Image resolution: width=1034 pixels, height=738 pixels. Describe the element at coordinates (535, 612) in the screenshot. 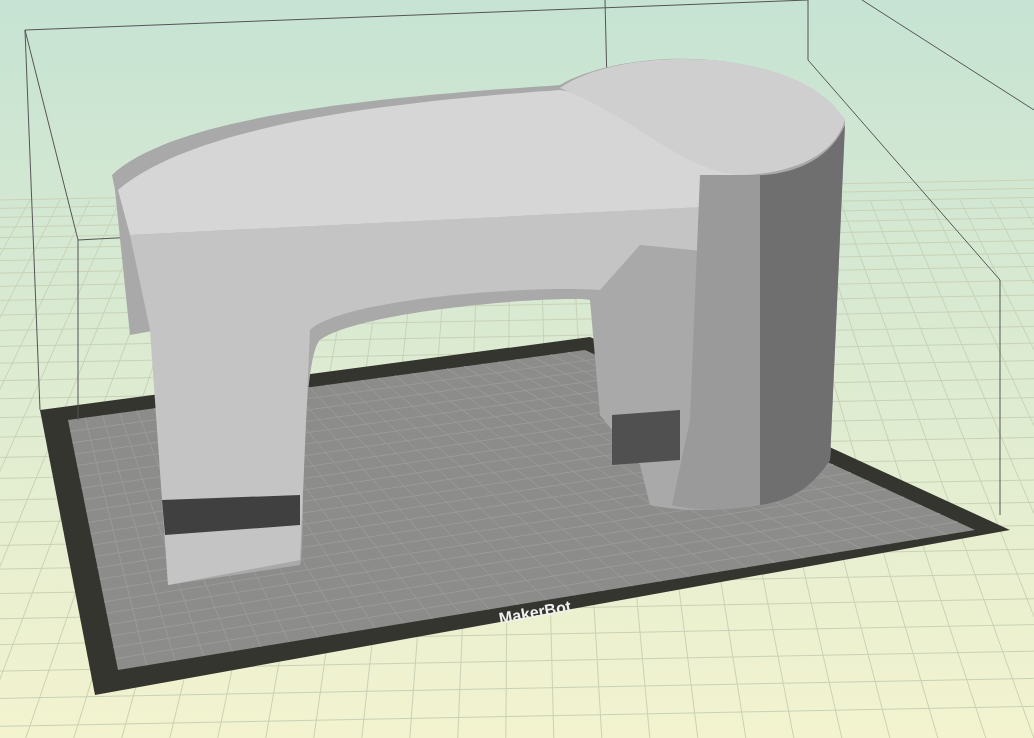

I see `logo-text: MakerBot` at that location.